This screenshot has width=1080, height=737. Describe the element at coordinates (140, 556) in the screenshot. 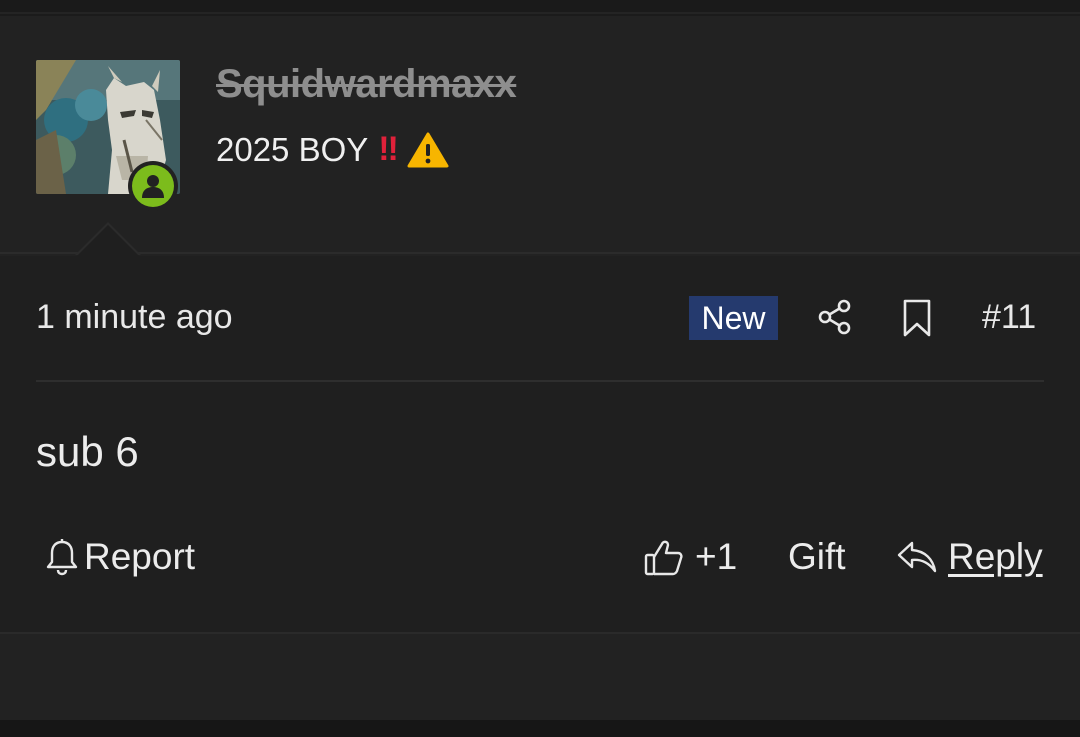

I see `report-label: Report` at that location.